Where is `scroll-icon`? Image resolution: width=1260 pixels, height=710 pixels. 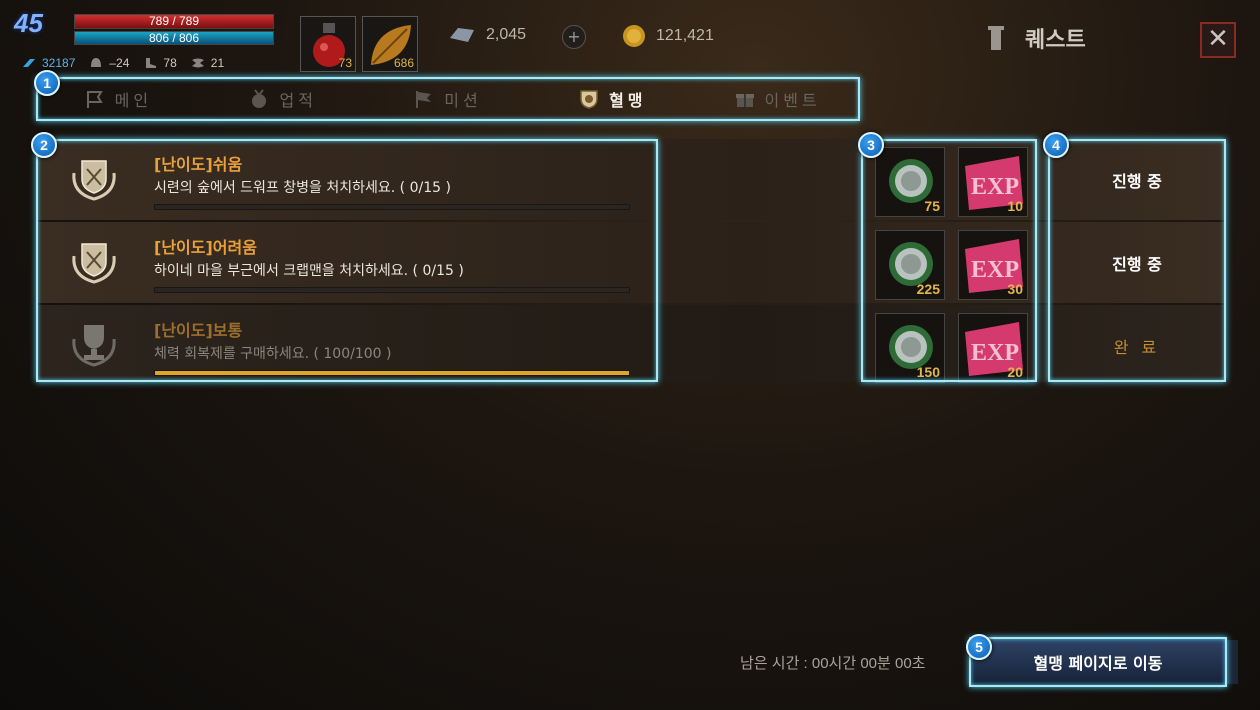
scroll-icon is located at coordinates (996, 38).